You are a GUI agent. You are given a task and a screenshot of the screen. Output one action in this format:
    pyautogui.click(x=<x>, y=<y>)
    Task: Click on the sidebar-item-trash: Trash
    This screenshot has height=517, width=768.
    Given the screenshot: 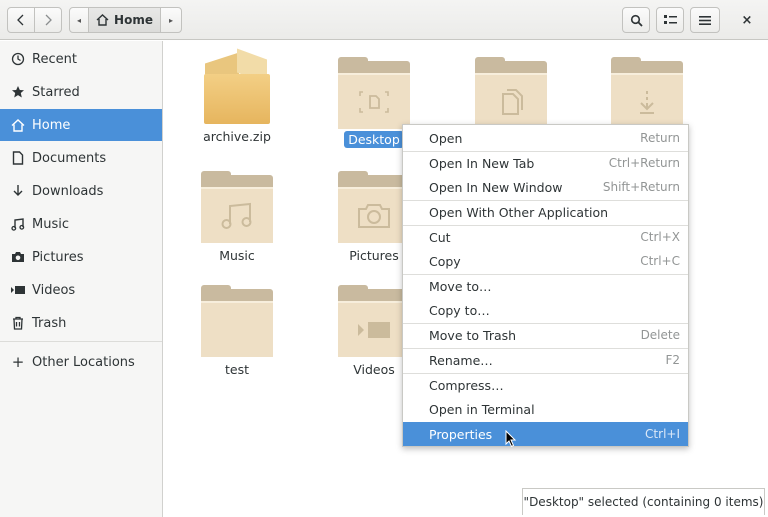 What is the action you would take?
    pyautogui.click(x=81, y=323)
    